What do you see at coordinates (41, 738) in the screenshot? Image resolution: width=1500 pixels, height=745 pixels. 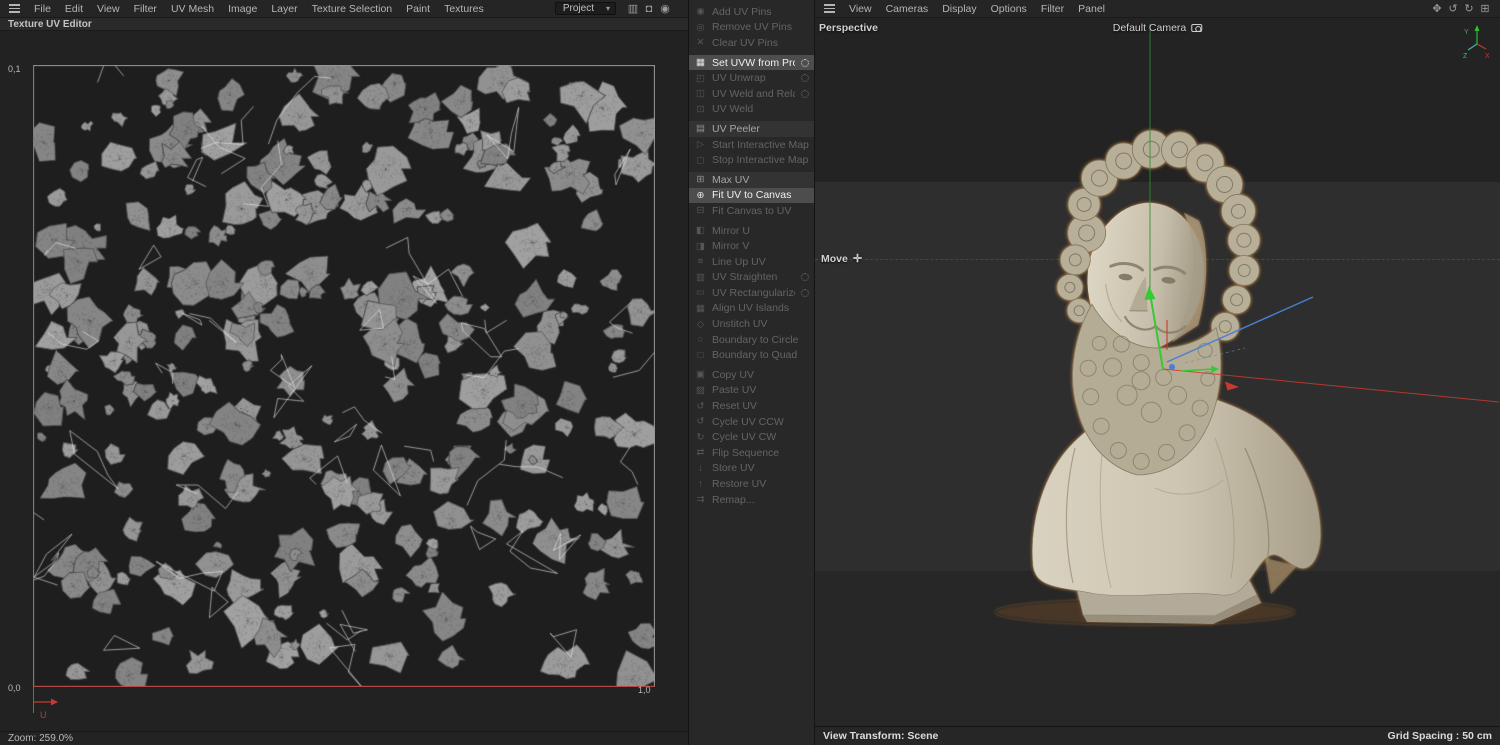 I see `zoom-level: Zoom: 259.0%` at bounding box center [41, 738].